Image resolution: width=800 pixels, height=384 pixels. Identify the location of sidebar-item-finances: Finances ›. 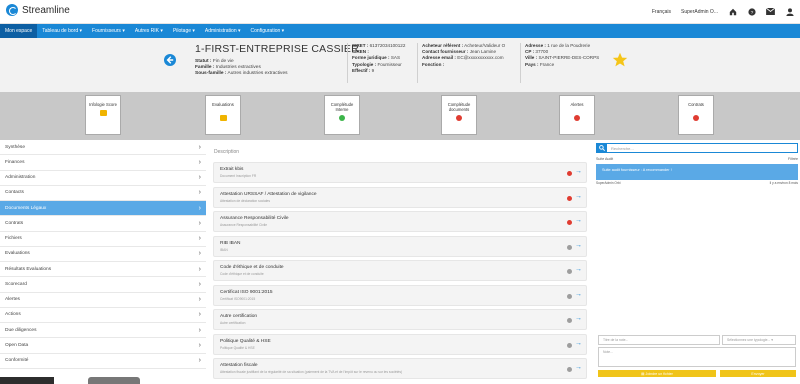
(103, 163).